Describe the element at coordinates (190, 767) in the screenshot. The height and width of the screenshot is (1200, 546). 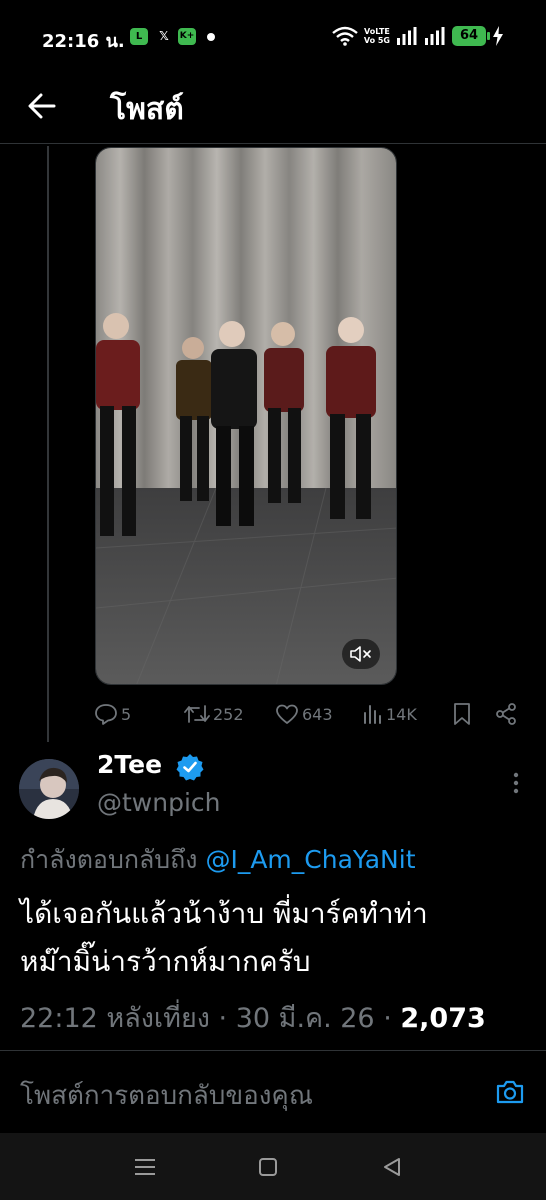
I see `verified-icon` at that location.